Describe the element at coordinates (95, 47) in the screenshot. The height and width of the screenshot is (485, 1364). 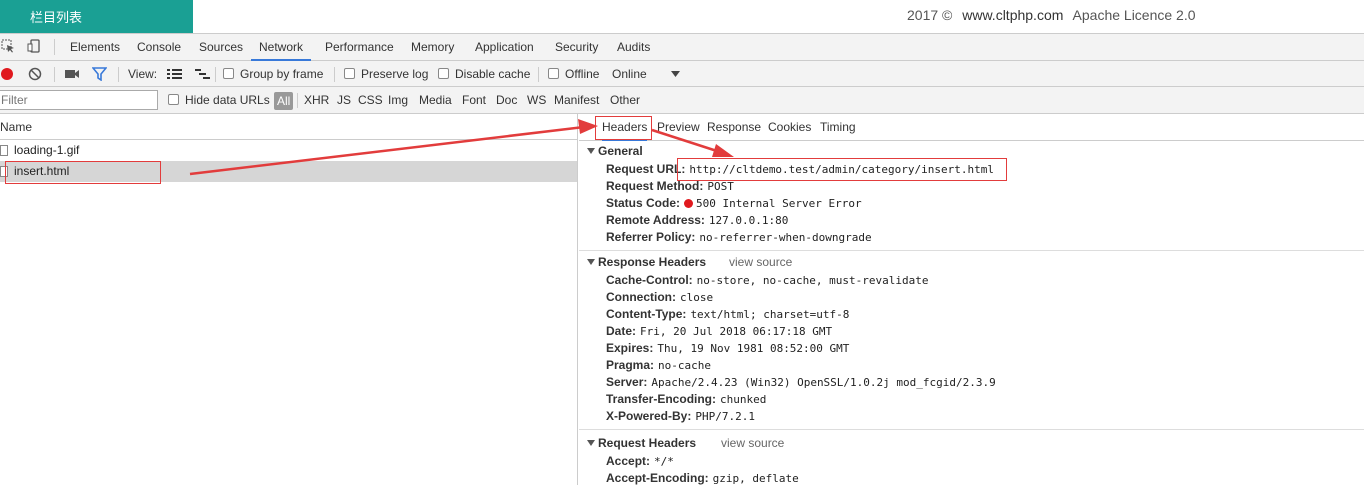
I see `tab-elements: Elements` at that location.